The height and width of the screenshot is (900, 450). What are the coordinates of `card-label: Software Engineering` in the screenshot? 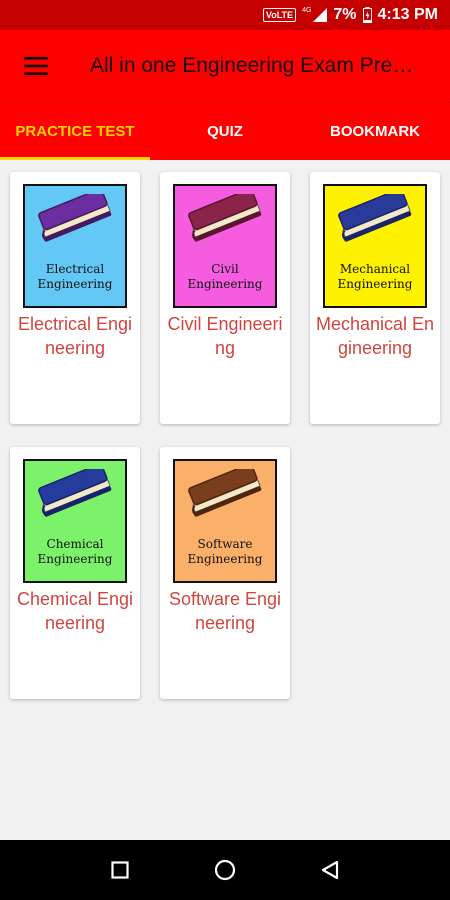 It's located at (225, 611).